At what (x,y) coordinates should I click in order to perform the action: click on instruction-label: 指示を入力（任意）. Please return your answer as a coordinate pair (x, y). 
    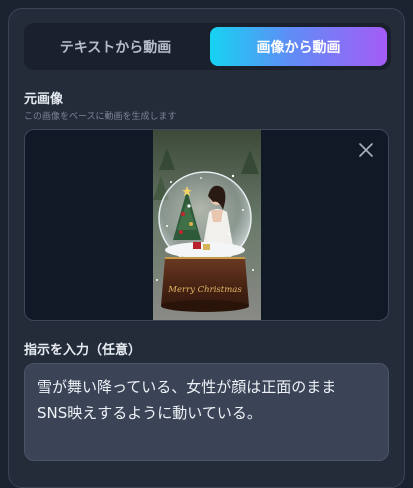
    Looking at the image, I should click on (83, 350).